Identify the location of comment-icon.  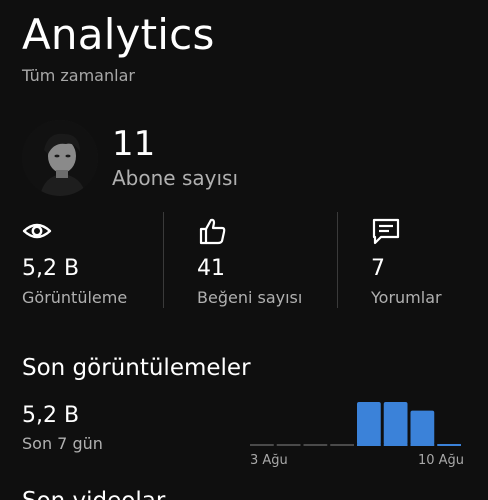
(386, 231).